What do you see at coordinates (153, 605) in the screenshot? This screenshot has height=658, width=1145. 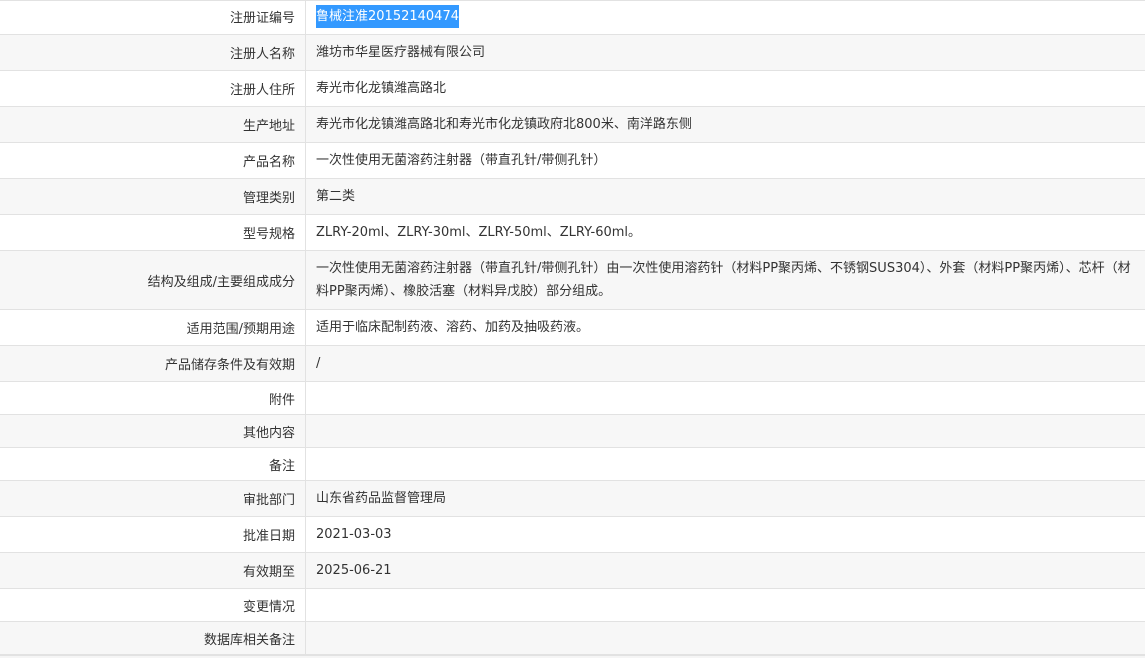 I see `field-label: 变更情况` at bounding box center [153, 605].